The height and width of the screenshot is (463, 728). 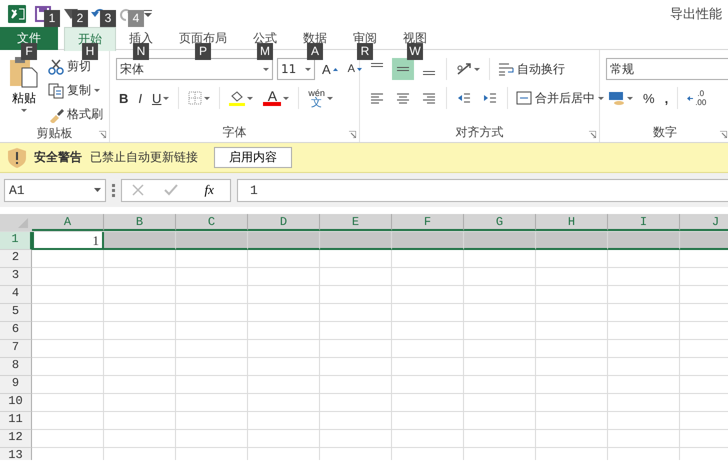 I want to click on keytip-tooltip: W, so click(x=415, y=51).